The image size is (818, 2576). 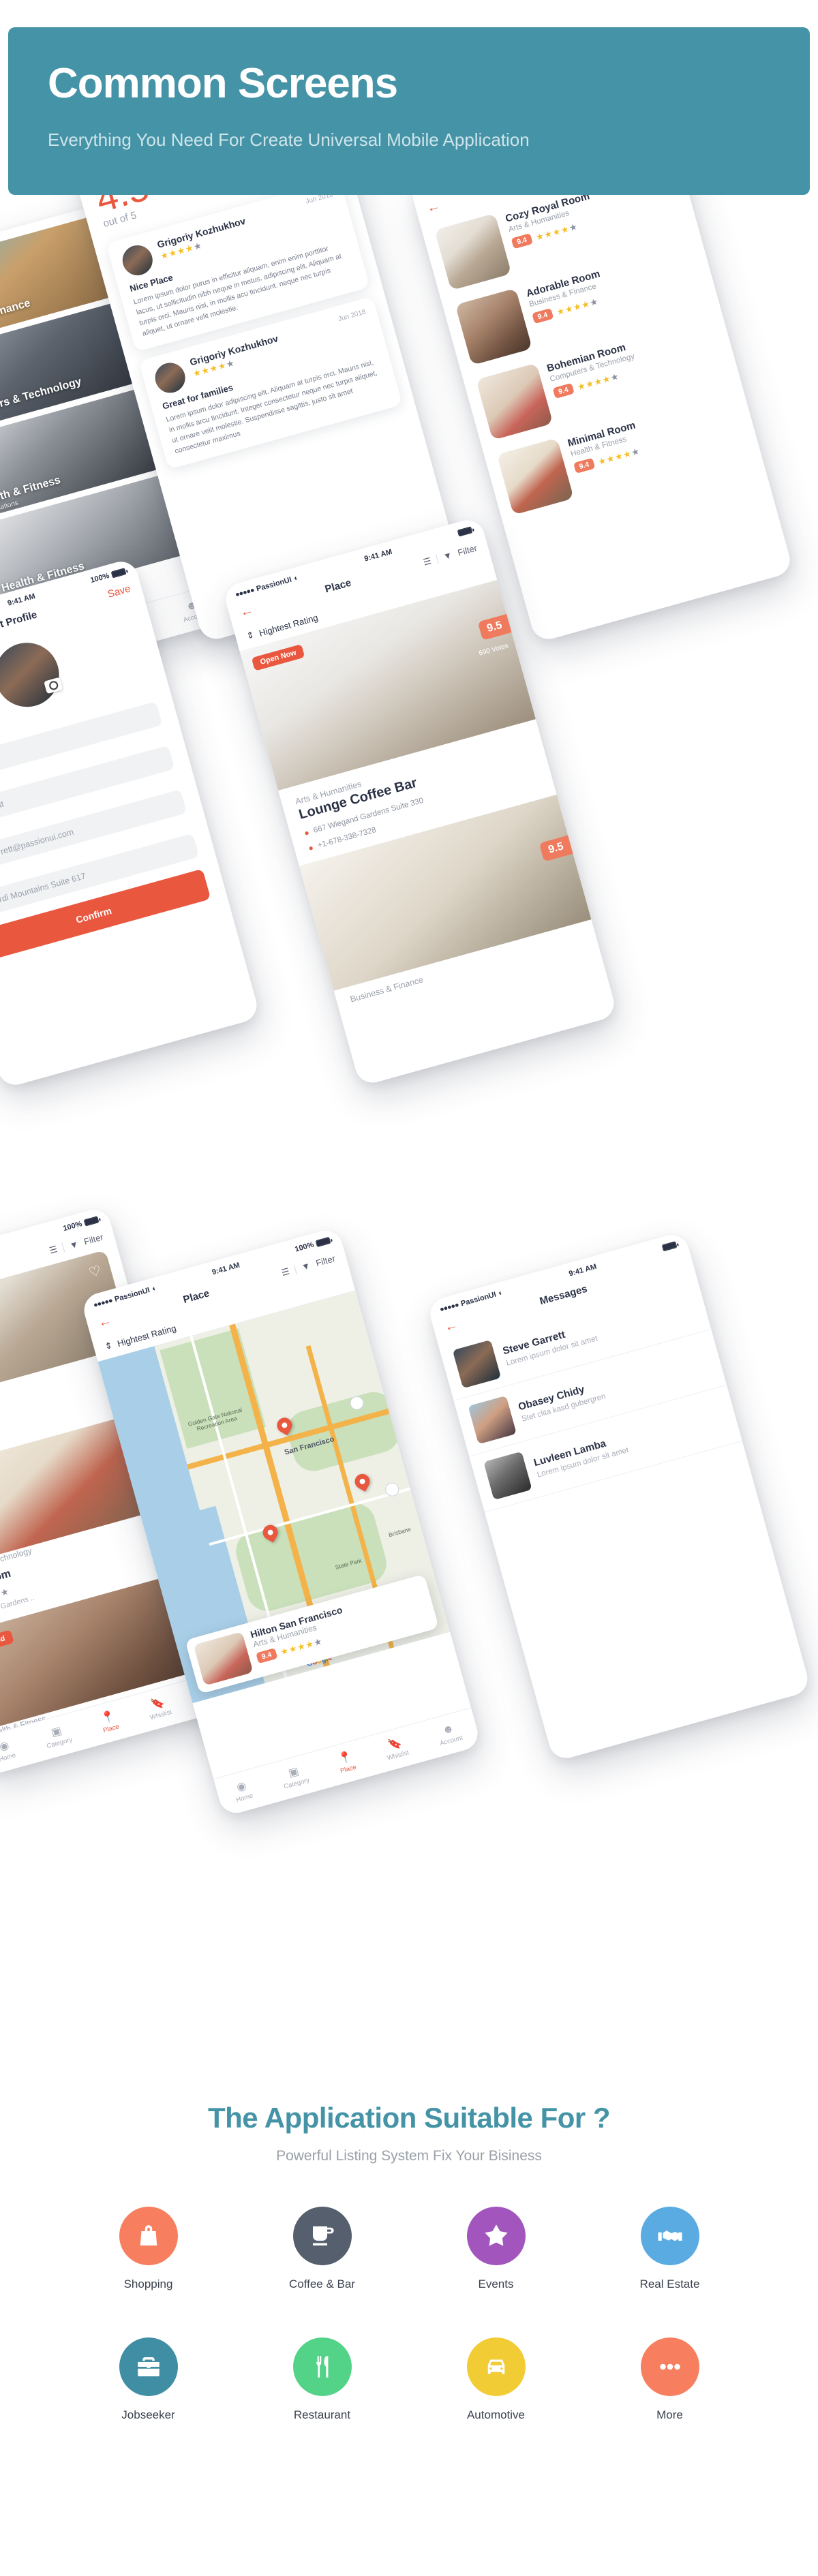 I want to click on category-label: Coffee & Bar, so click(x=322, y=2284).